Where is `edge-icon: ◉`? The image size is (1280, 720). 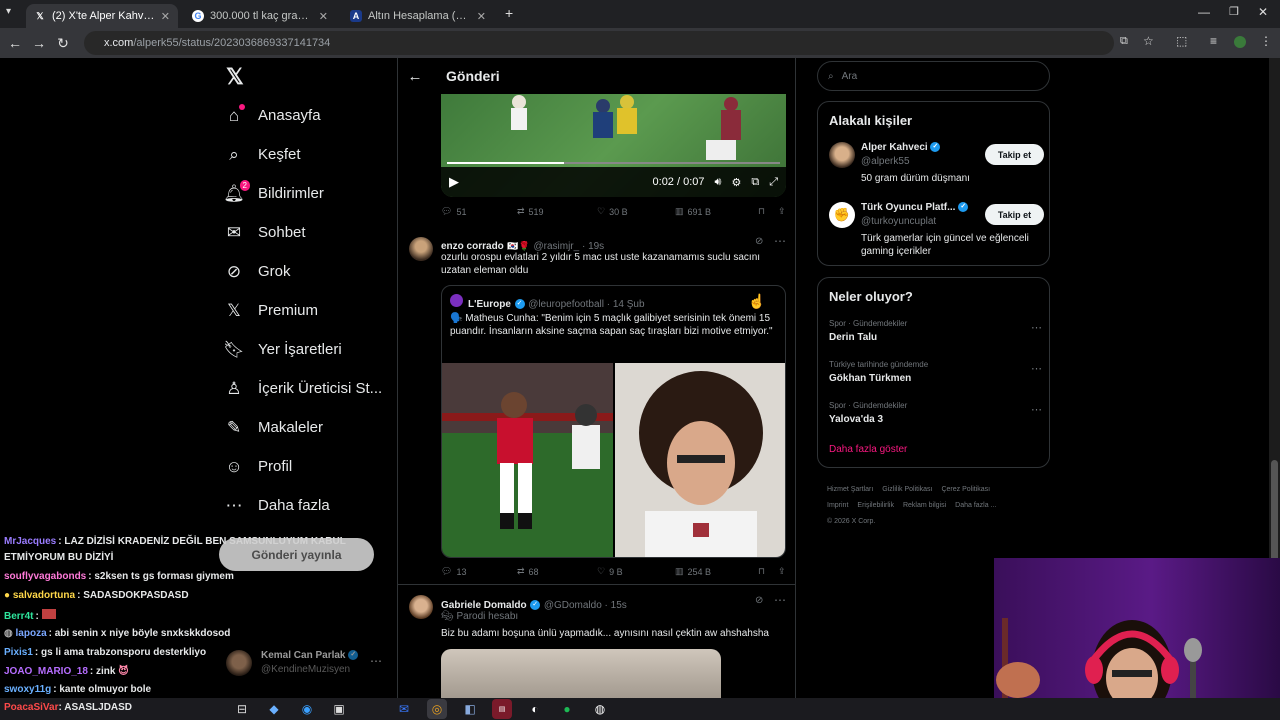 edge-icon: ◉ is located at coordinates (307, 709).